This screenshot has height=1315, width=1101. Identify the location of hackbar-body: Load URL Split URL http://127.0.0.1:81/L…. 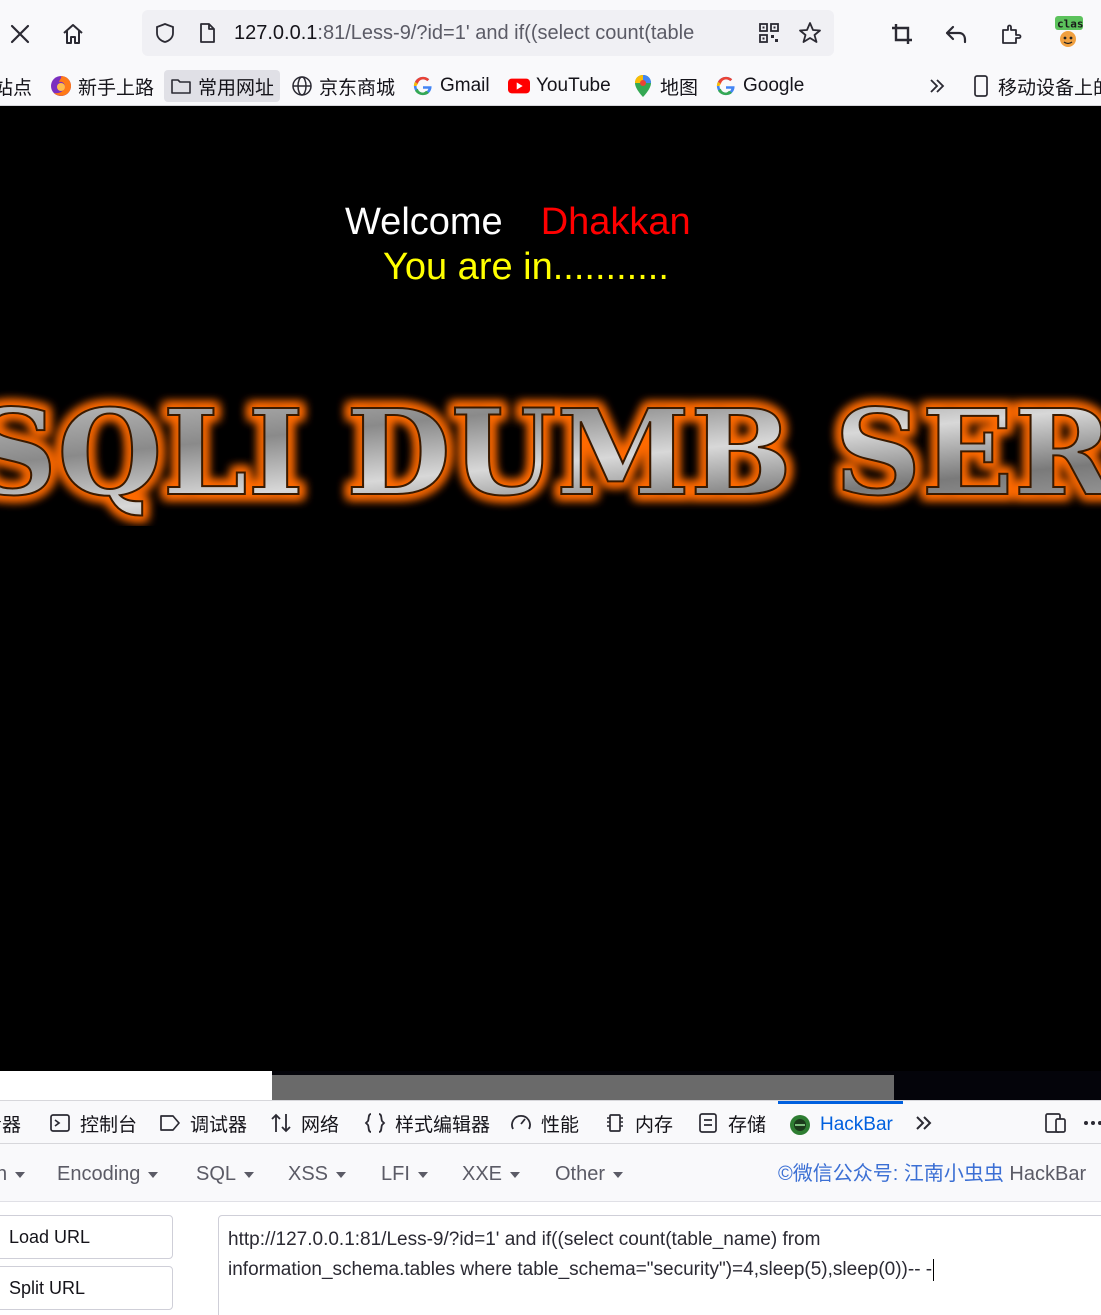
(550, 1258).